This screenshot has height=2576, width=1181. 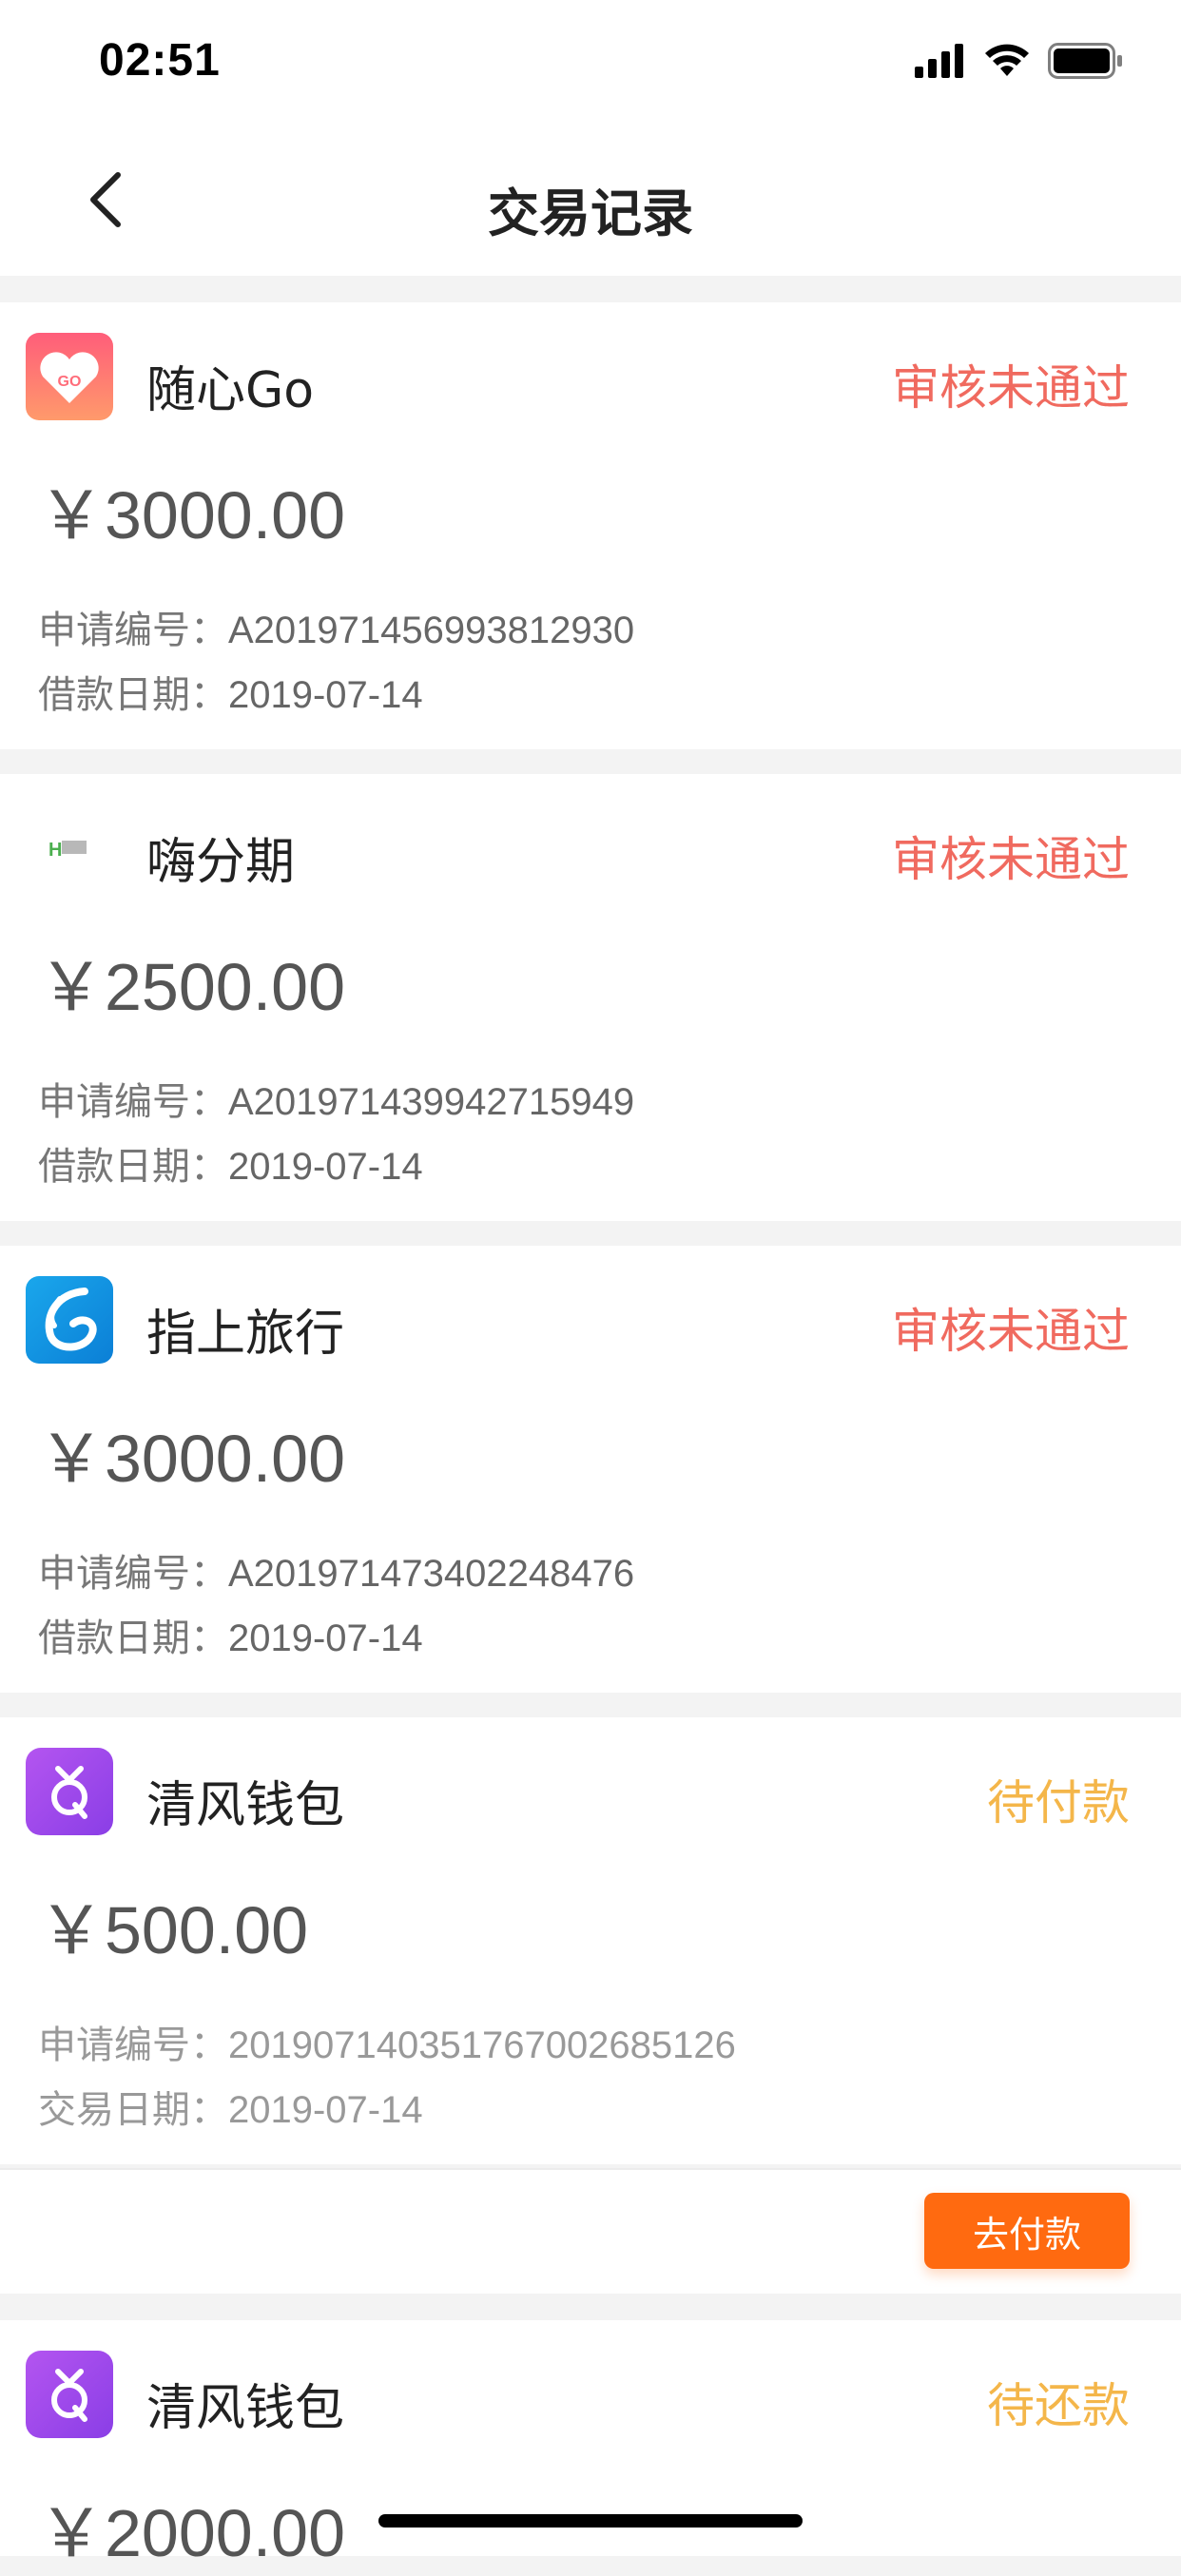 I want to click on pay-button: 去付款, so click(x=1027, y=2231).